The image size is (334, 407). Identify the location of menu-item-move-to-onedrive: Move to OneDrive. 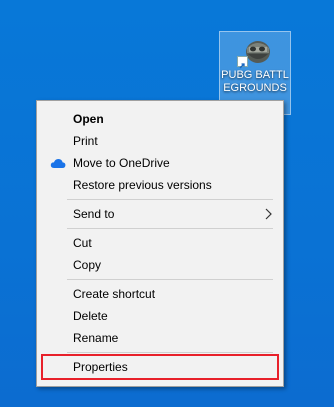
(160, 163).